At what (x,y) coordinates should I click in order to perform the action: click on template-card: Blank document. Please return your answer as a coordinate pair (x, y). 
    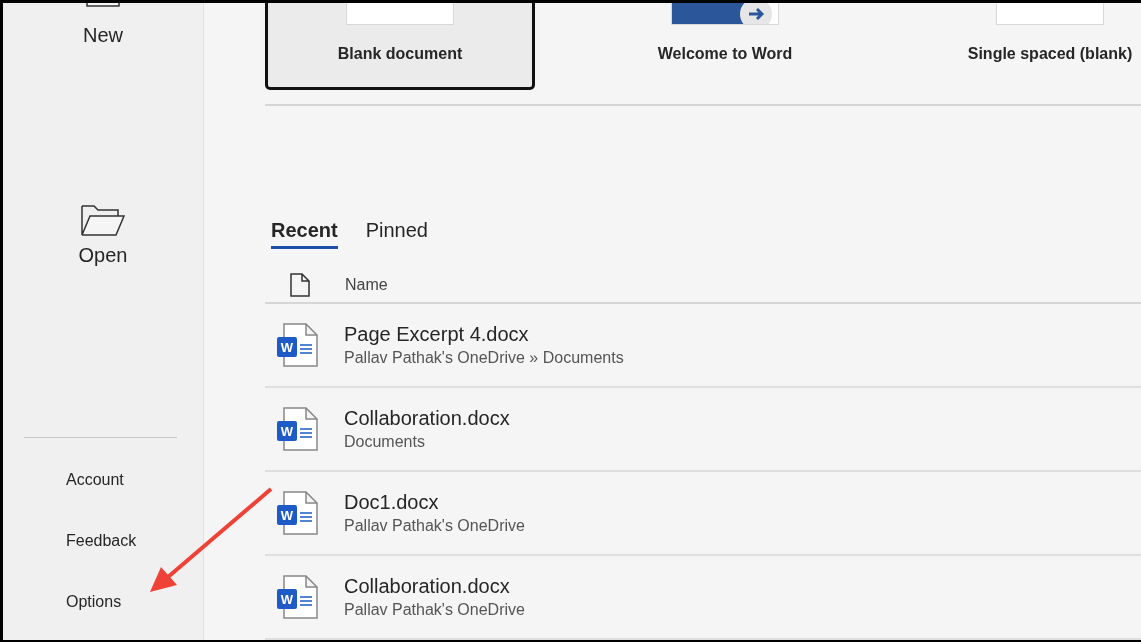
    Looking at the image, I should click on (400, 46).